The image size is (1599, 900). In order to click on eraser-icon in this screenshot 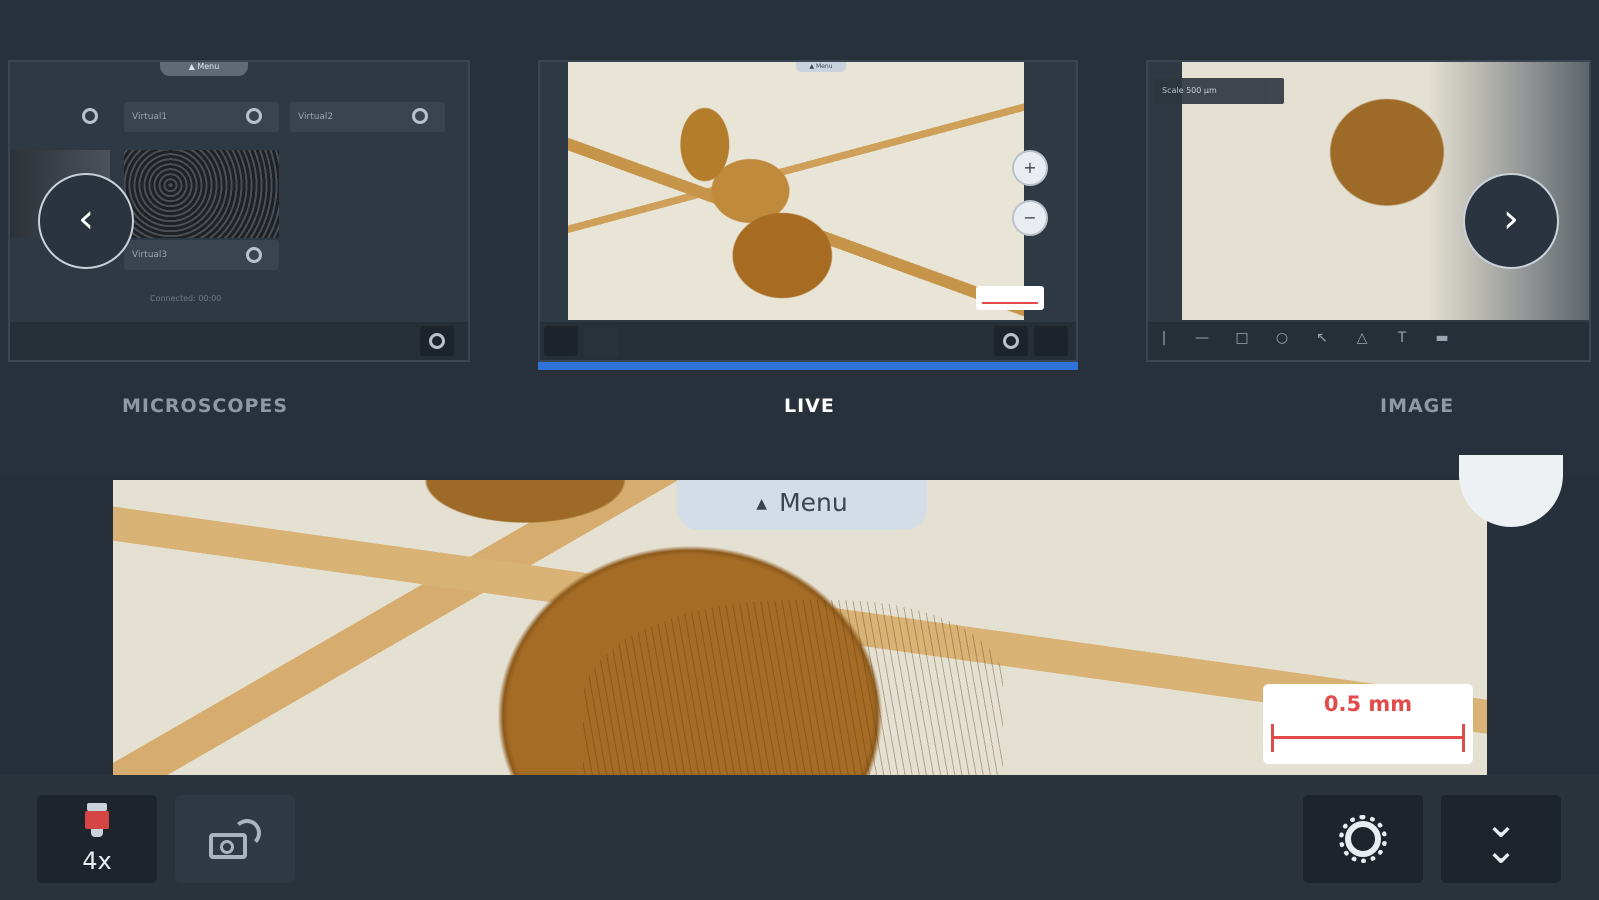, I will do `click(601, 341)`.